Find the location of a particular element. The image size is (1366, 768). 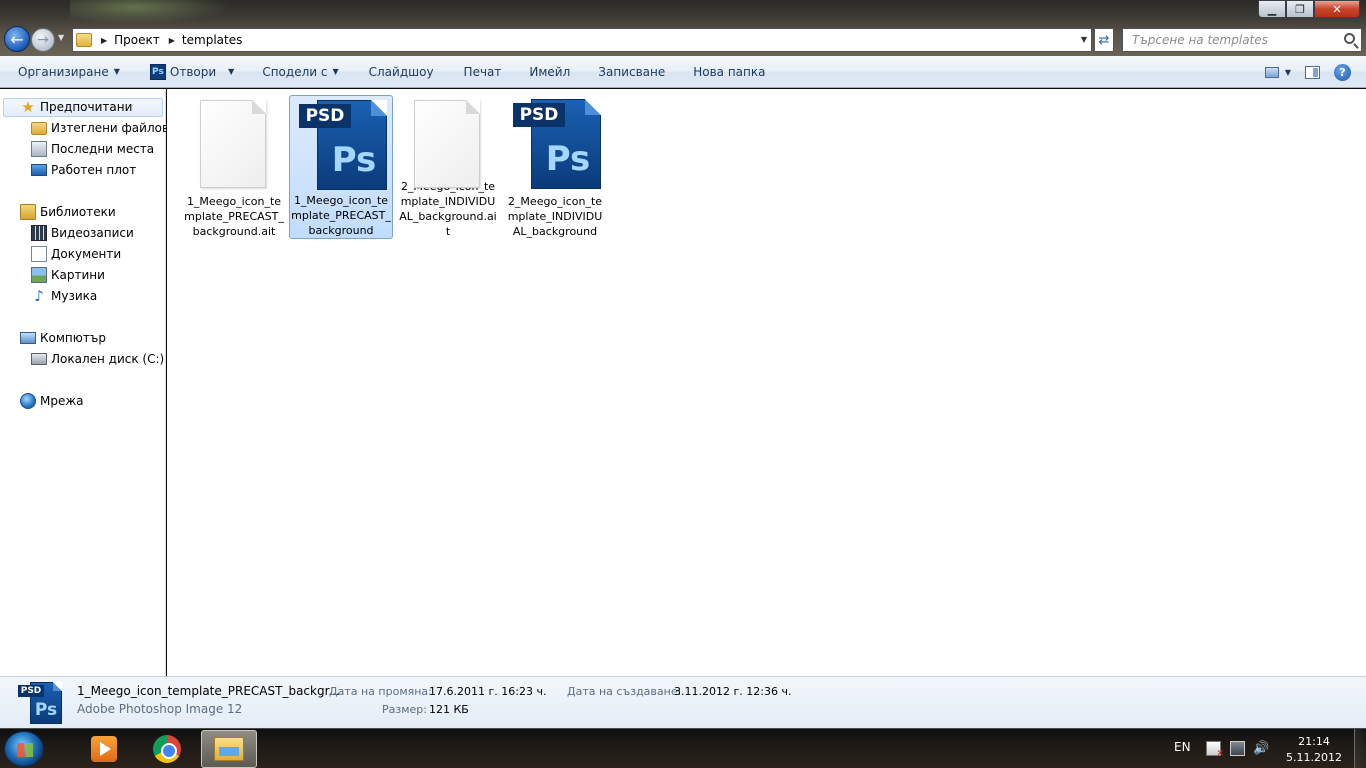

breadcrumb-templates: templates is located at coordinates (212, 40).